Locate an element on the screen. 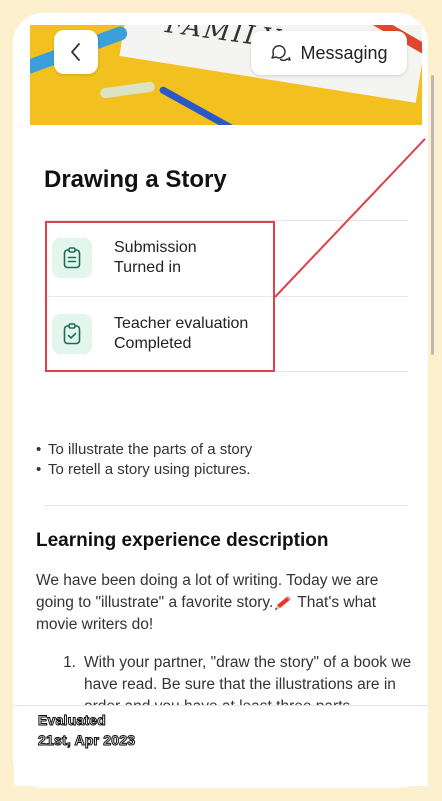 The image size is (442, 801). pencil-icon is located at coordinates (283, 602).